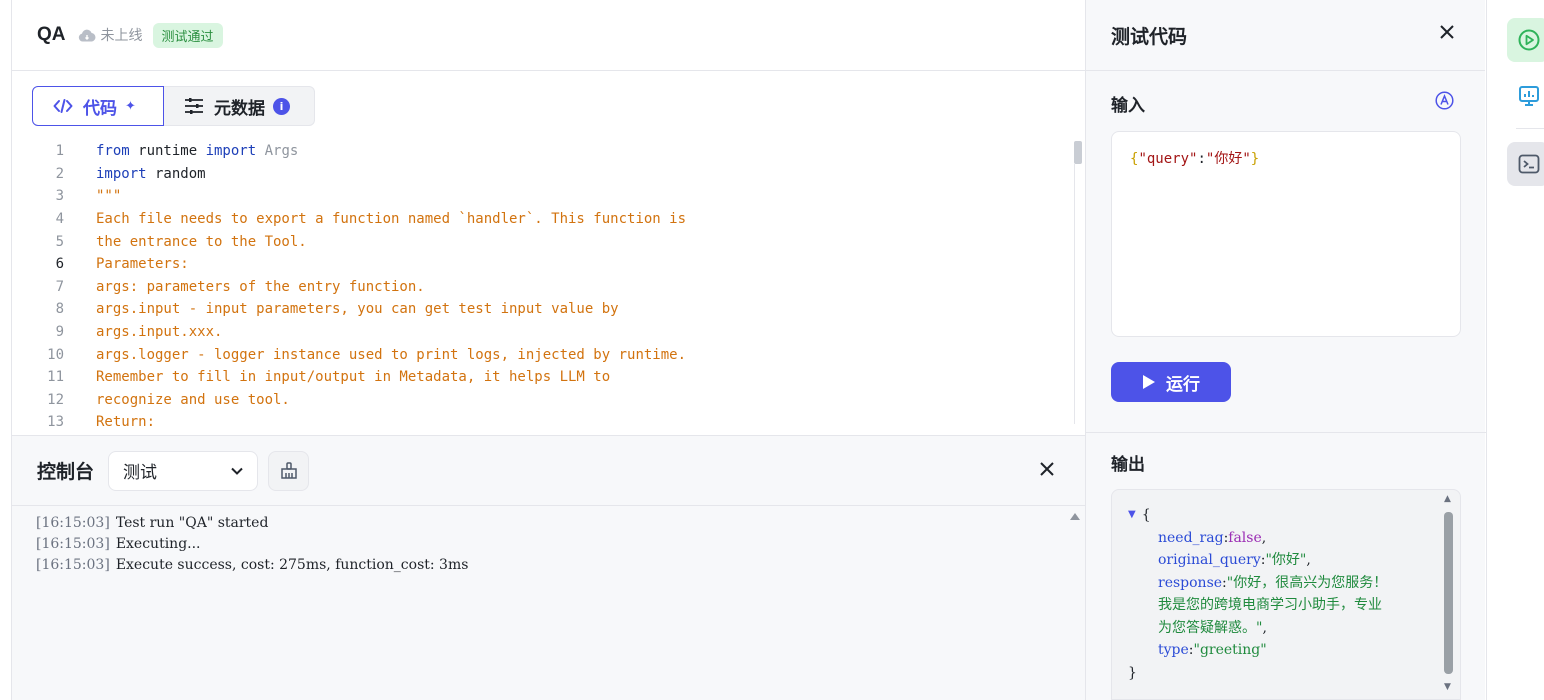 The image size is (1544, 700). What do you see at coordinates (1128, 106) in the screenshot?
I see `input-label: 输入` at bounding box center [1128, 106].